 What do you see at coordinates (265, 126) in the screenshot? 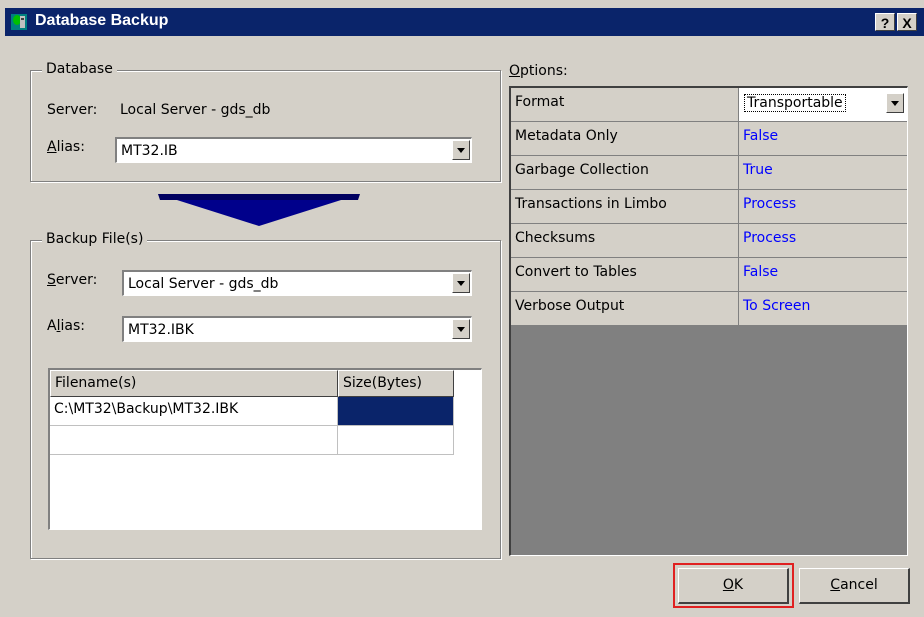
I see `database-group` at bounding box center [265, 126].